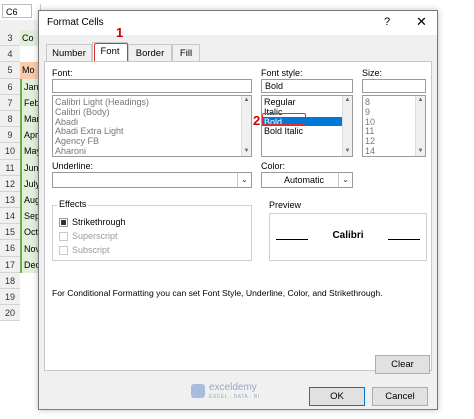 The width and height of the screenshot is (474, 419). Describe the element at coordinates (282, 73) in the screenshot. I see `font-style-label: Font style:` at that location.